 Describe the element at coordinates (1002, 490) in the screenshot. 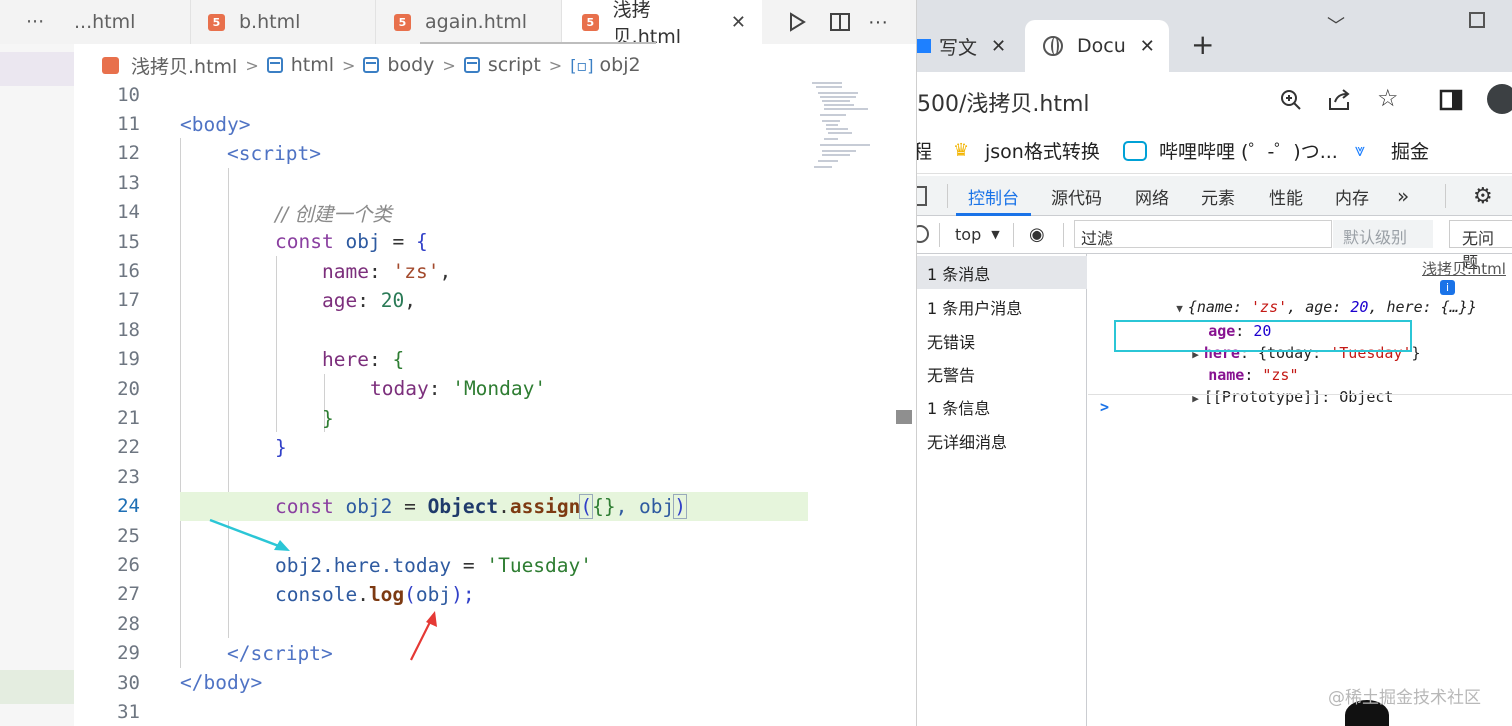

I see `console-sidebar: 1 条消息 1 条用户消息 无错误 无警告 1 条信息 无详细消息` at that location.